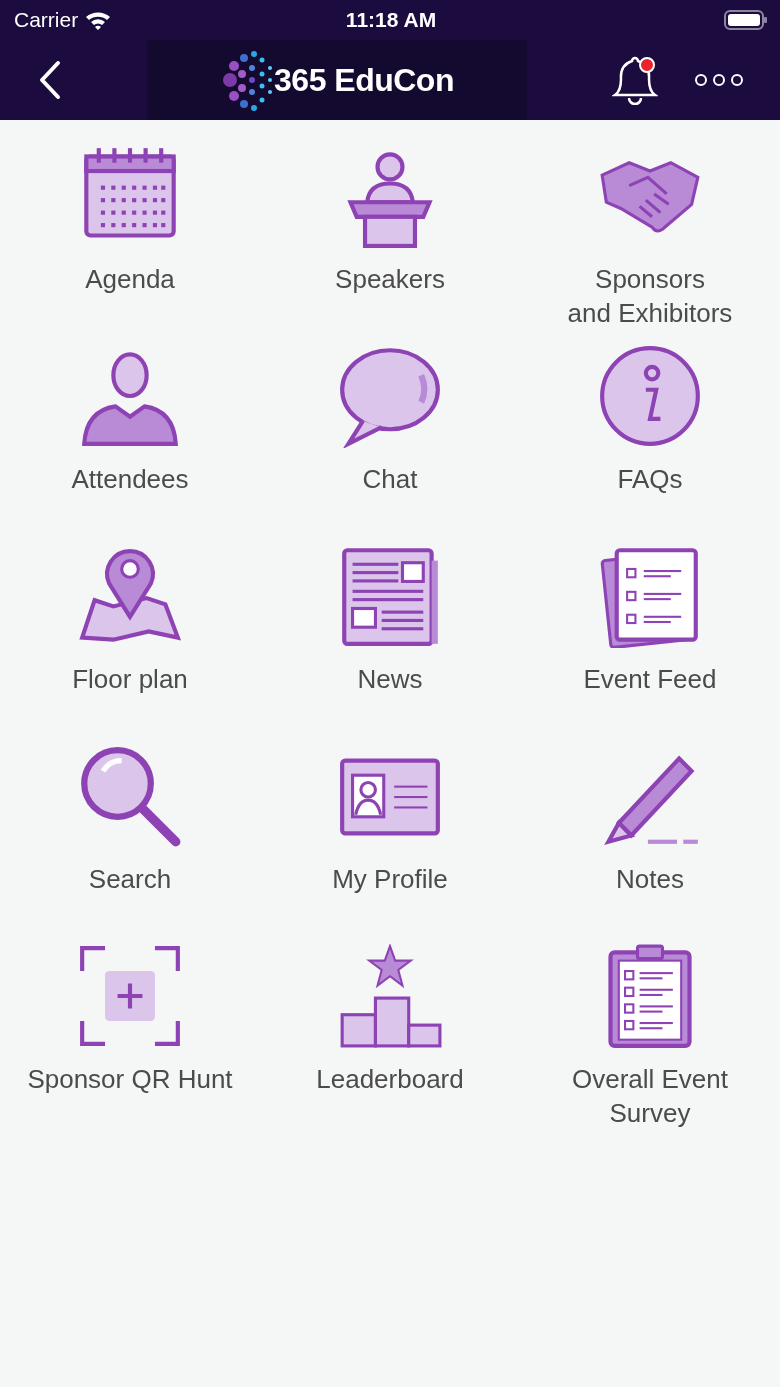 The height and width of the screenshot is (1387, 780). Describe the element at coordinates (650, 1038) in the screenshot. I see `menu-tile: Overall Event Survey` at that location.